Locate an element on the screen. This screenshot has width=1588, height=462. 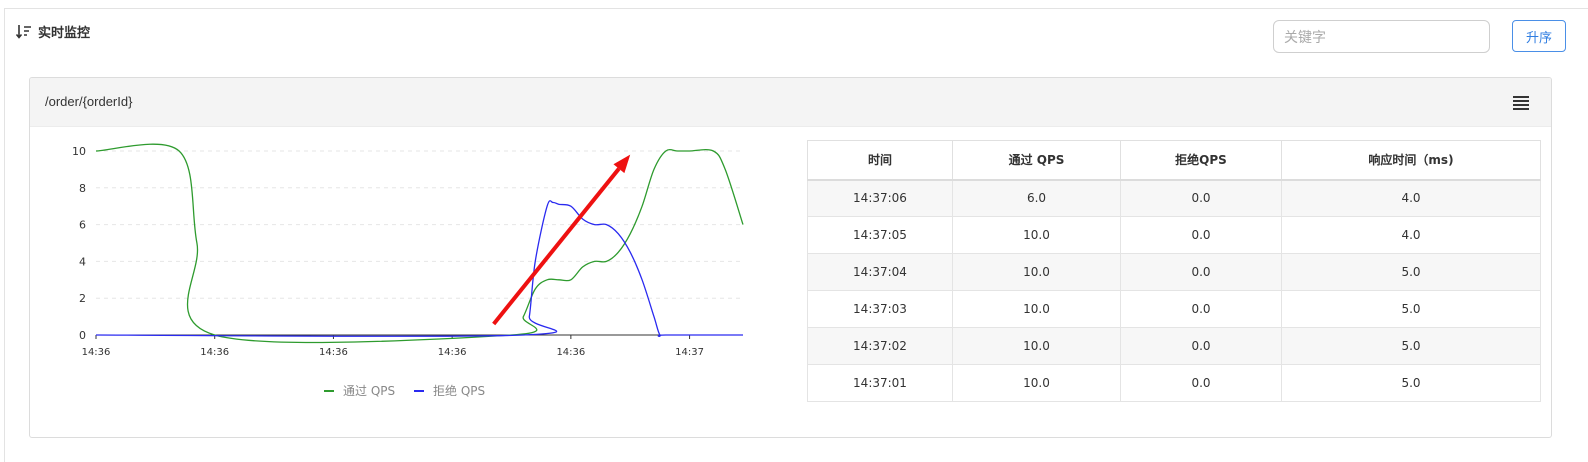
table-row: 14:37:03 10.0 0.0 5.0 is located at coordinates (1174, 309).